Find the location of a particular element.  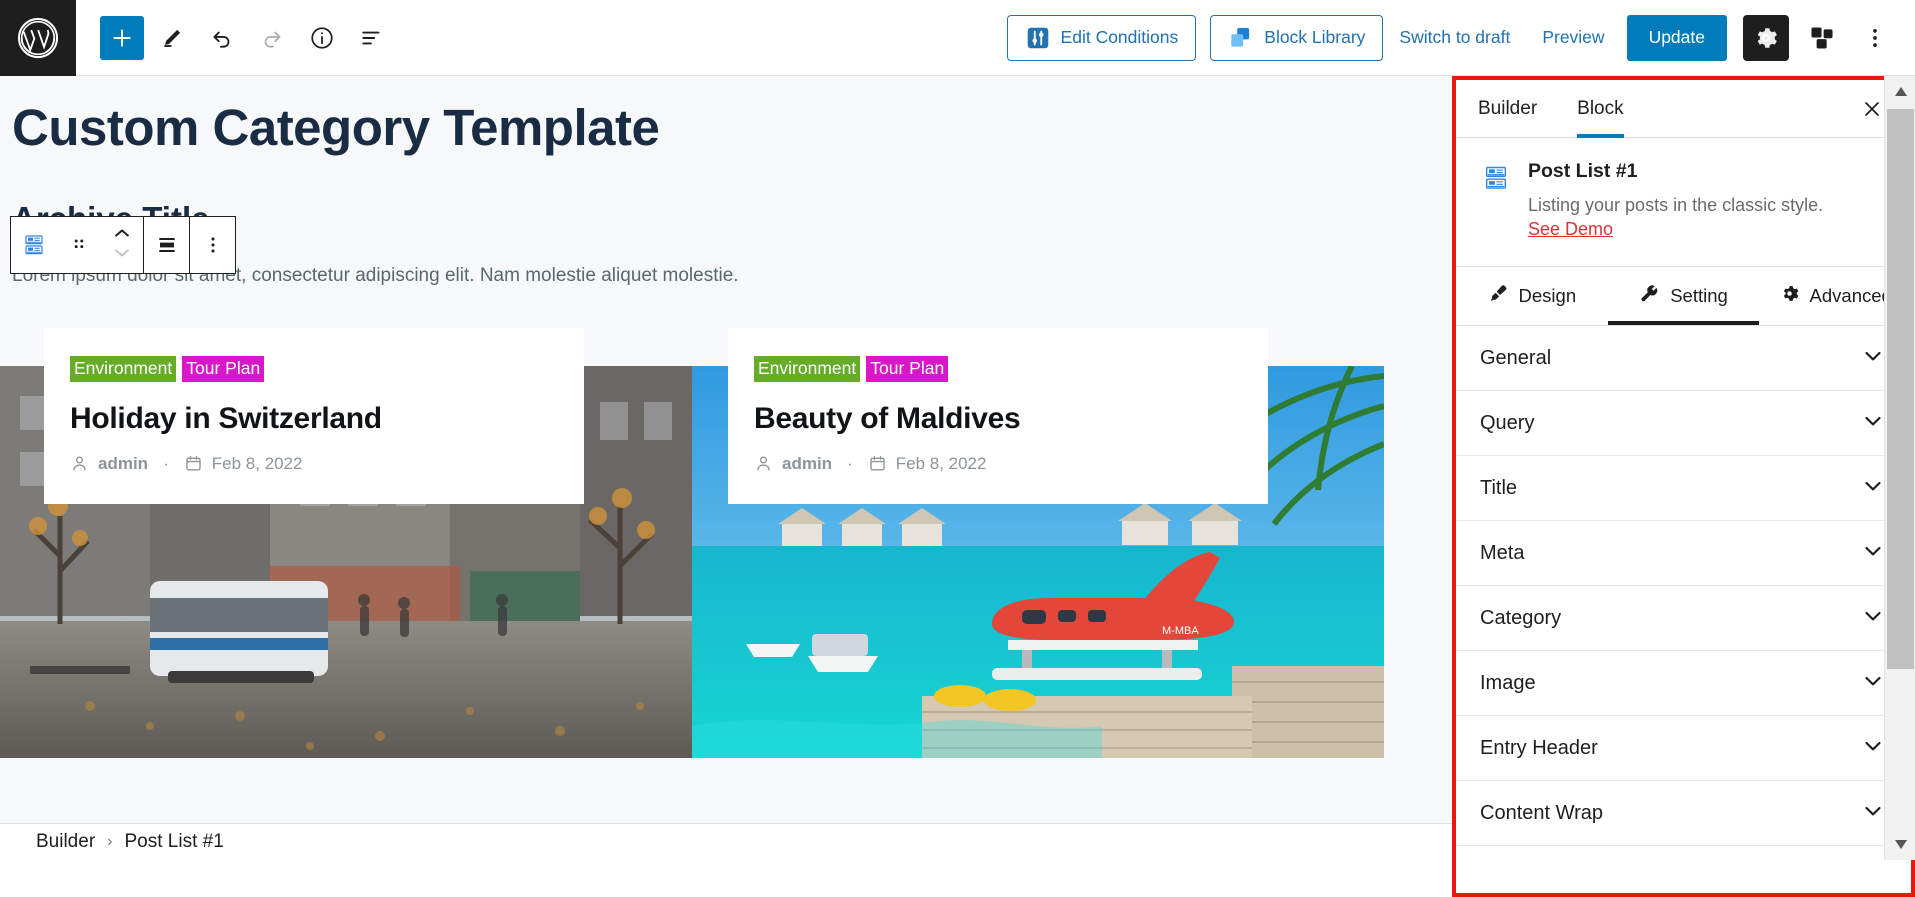

tab-setting: Setting is located at coordinates (1683, 296).